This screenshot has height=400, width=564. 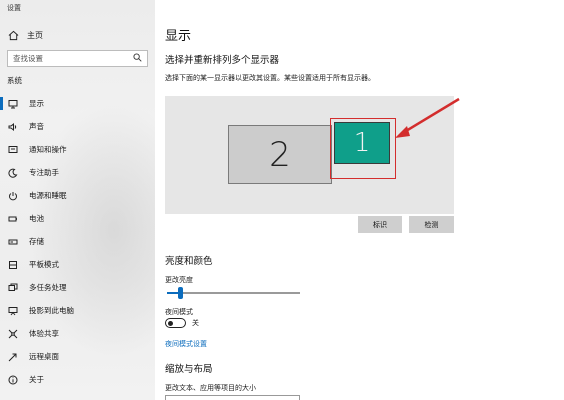 What do you see at coordinates (12, 103) in the screenshot?
I see `monitor-icon` at bounding box center [12, 103].